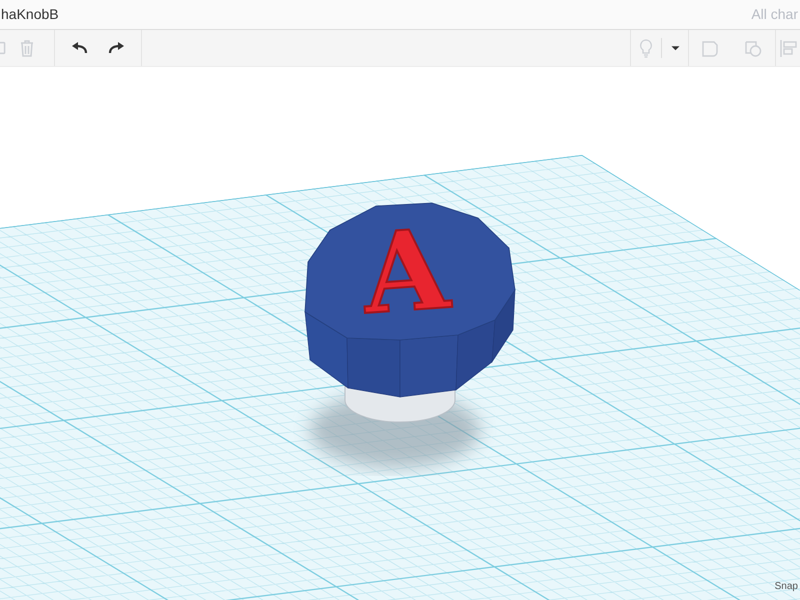 The height and width of the screenshot is (600, 800). I want to click on knob-model-drawing, so click(410, 312).